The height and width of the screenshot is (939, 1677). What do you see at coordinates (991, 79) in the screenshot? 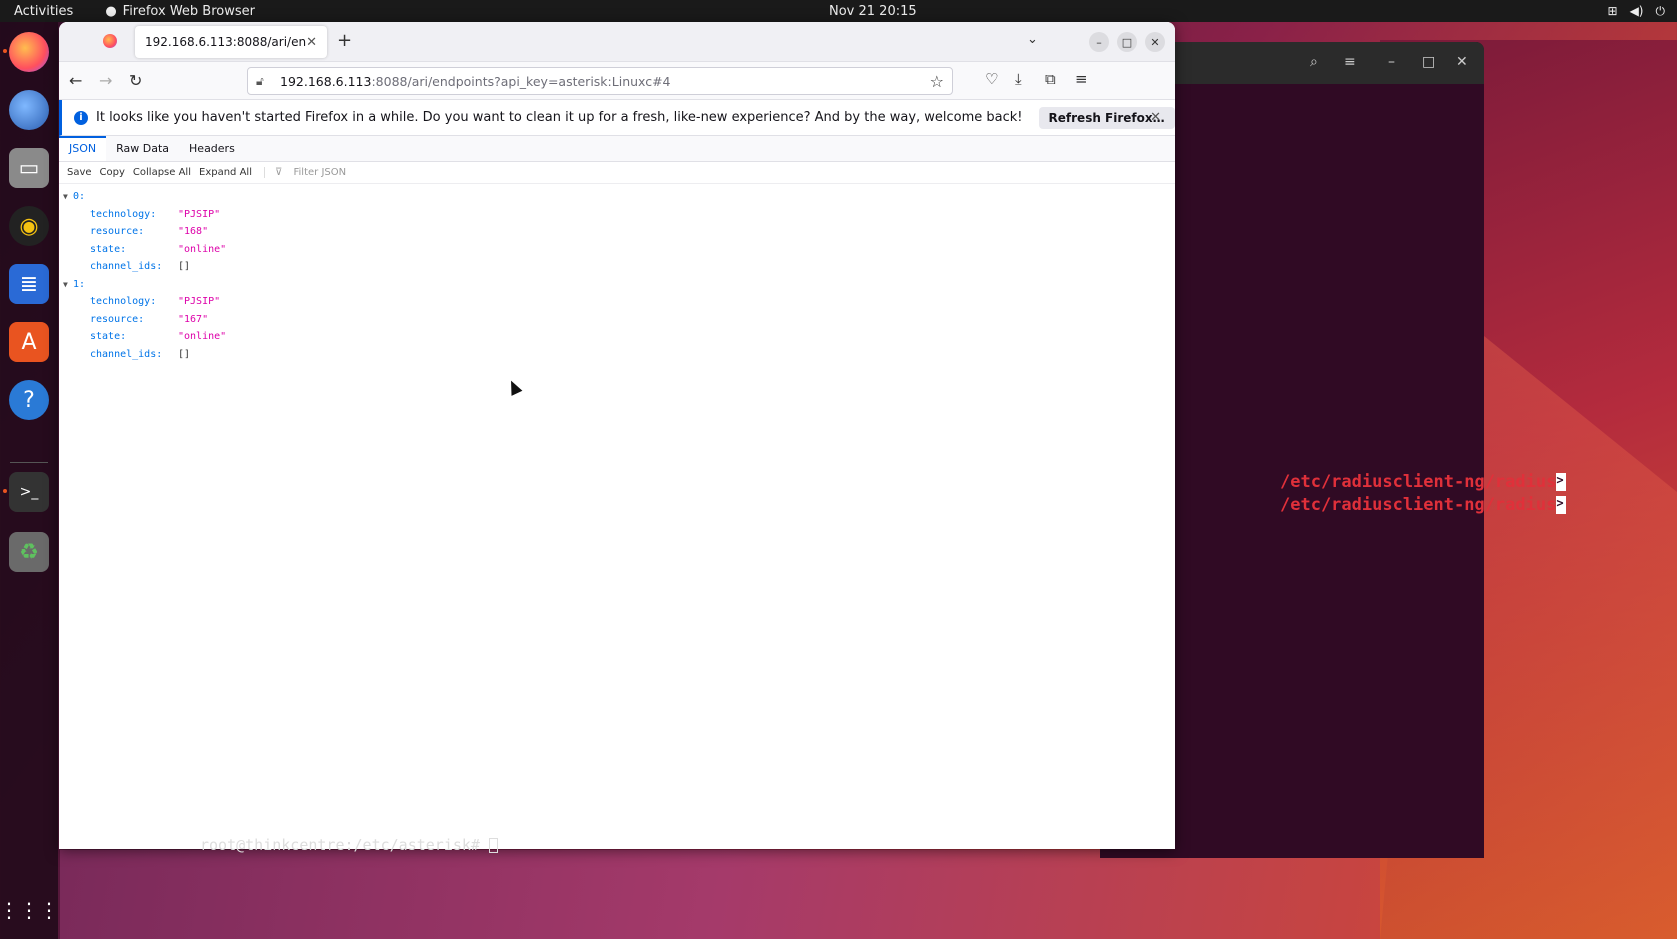
I see `pocket-icon: ♡` at bounding box center [991, 79].